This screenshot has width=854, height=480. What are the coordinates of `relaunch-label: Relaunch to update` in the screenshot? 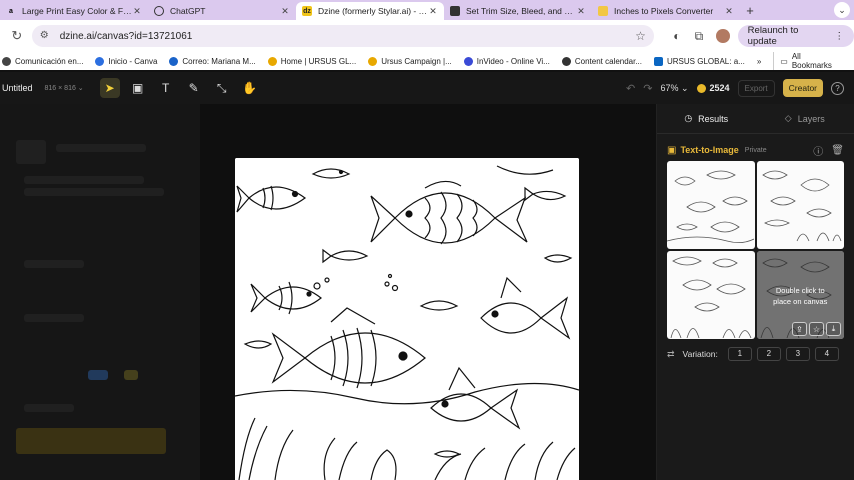 It's located at (773, 36).